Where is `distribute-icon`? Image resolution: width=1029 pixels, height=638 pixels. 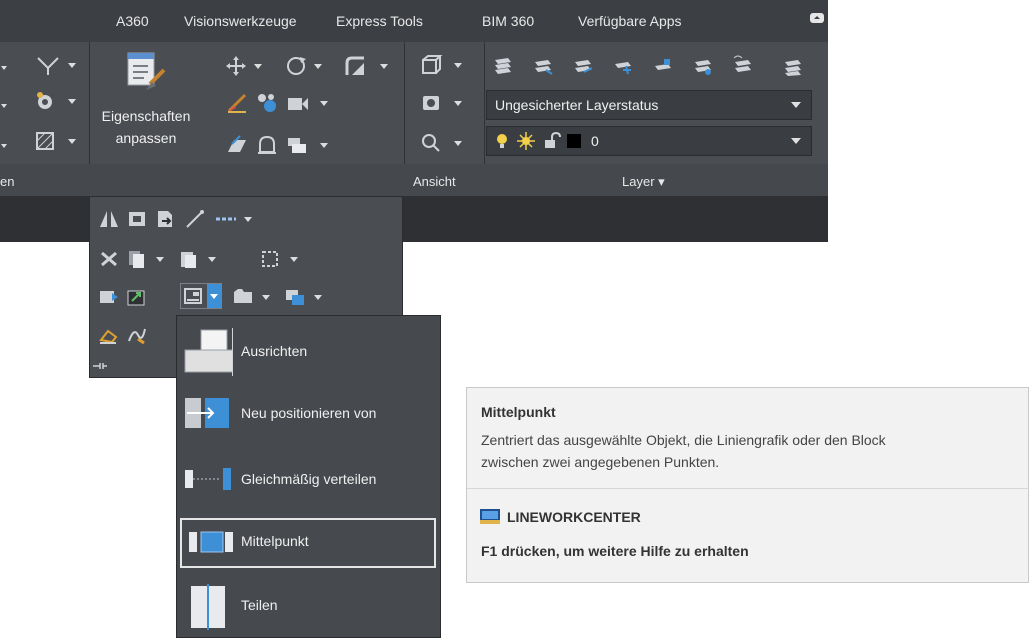
distribute-icon is located at coordinates (208, 479).